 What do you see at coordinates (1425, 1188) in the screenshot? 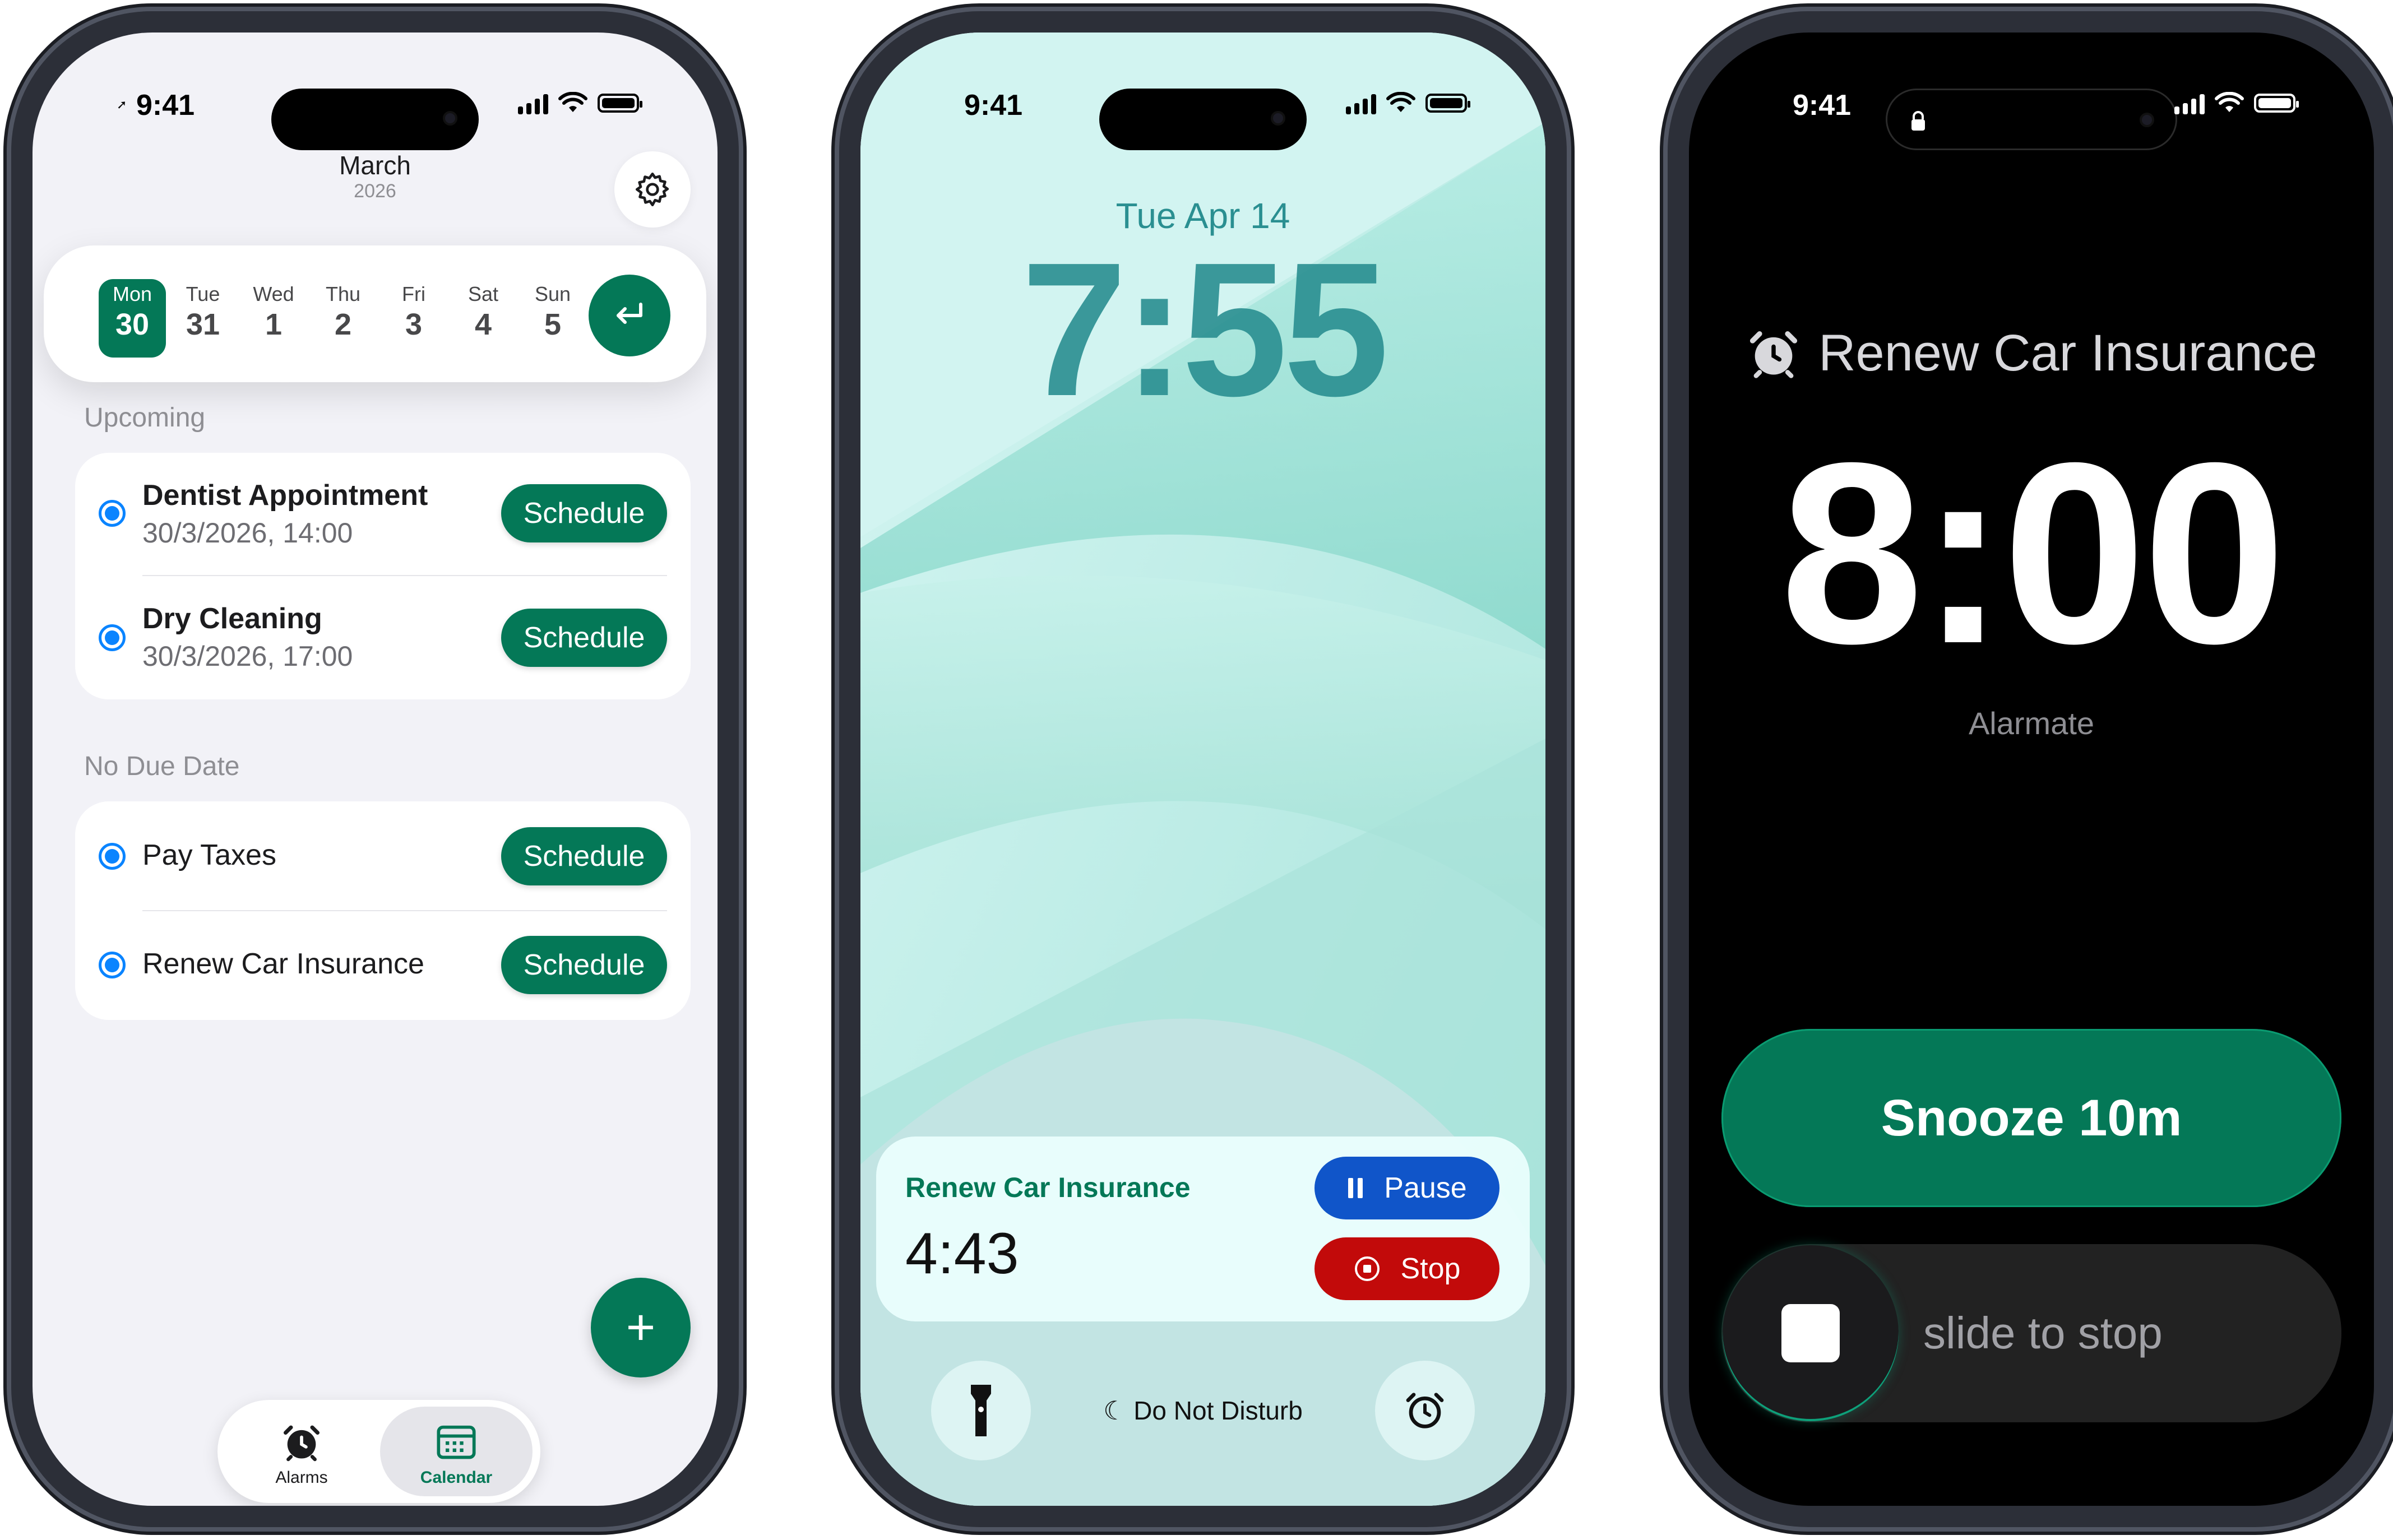
I see `pause-label: Pause` at bounding box center [1425, 1188].